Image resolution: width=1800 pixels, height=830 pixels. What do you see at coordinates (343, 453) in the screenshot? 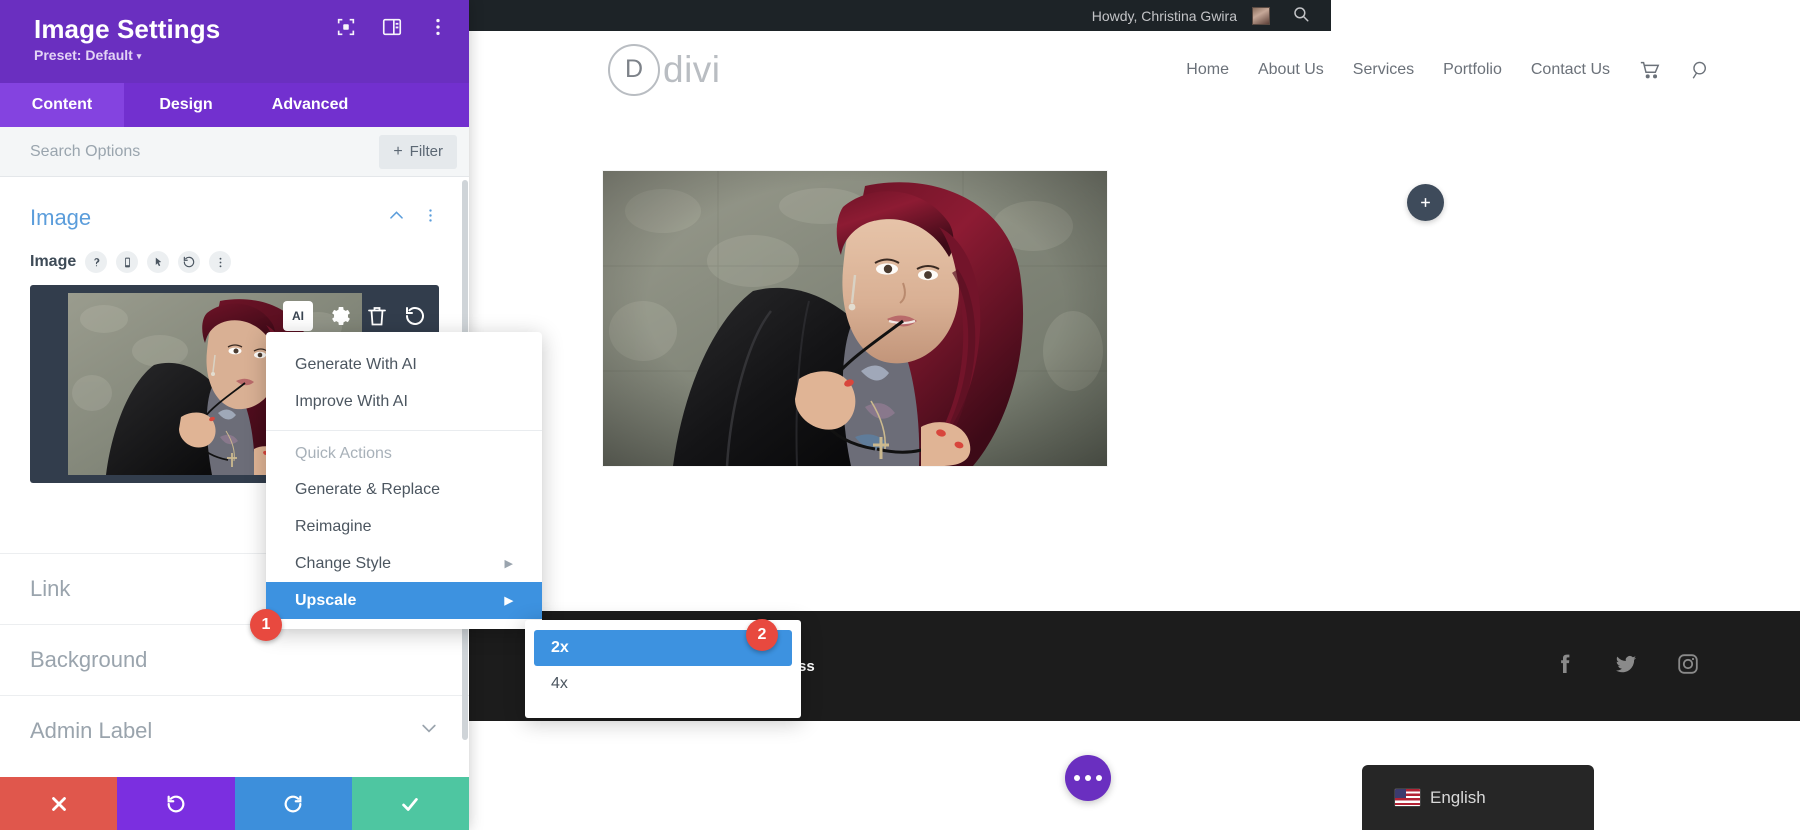
I see `menu-group-quick-actions: Quick Actions` at bounding box center [343, 453].